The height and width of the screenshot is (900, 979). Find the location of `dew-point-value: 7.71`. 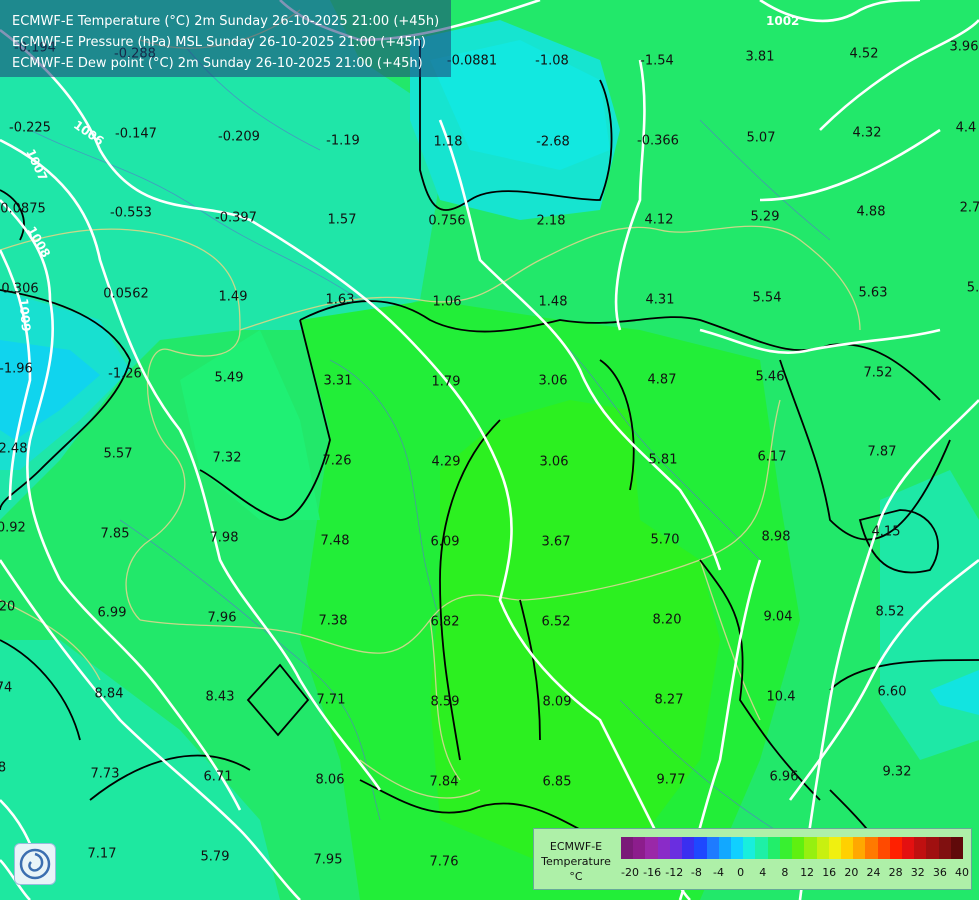

dew-point-value: 7.71 is located at coordinates (331, 700).